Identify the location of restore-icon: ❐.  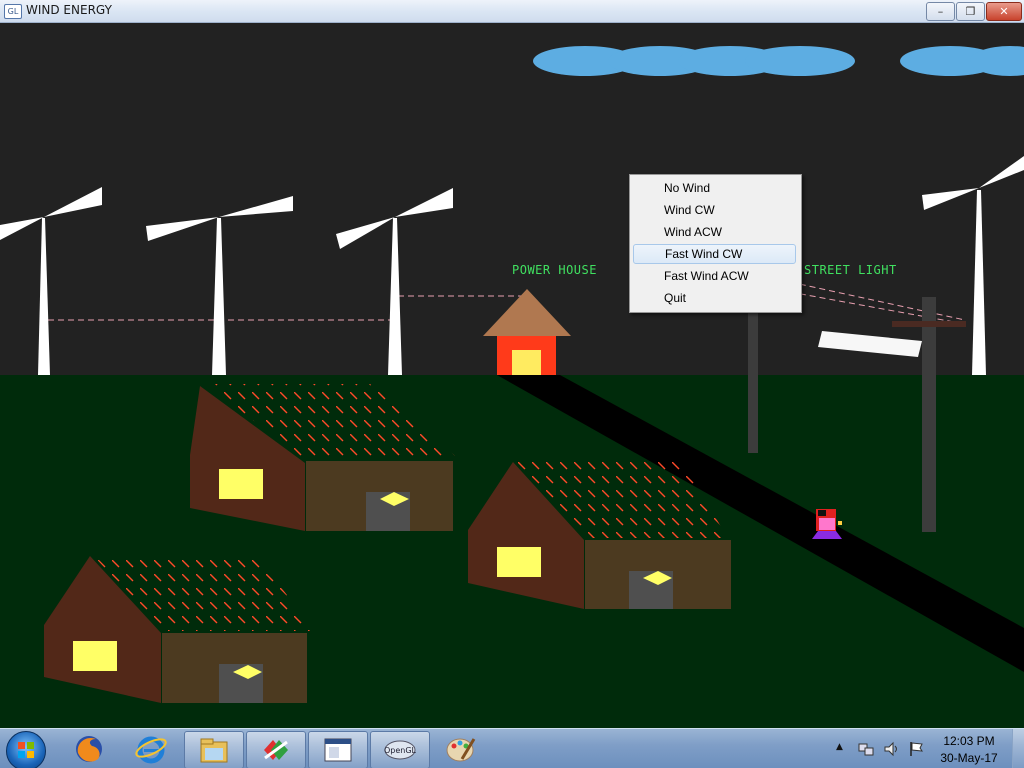
(970, 11).